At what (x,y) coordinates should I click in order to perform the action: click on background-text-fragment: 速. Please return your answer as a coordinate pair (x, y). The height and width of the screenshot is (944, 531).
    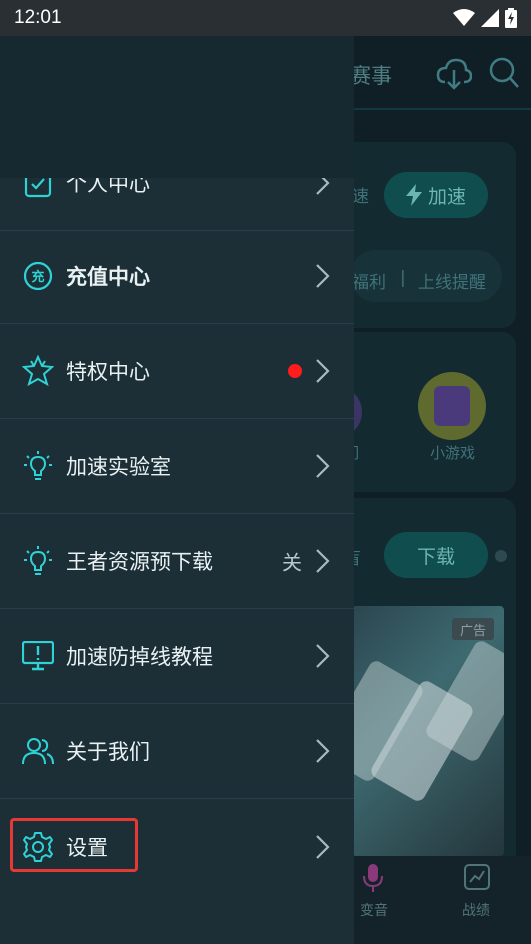
    Looking at the image, I should click on (360, 197).